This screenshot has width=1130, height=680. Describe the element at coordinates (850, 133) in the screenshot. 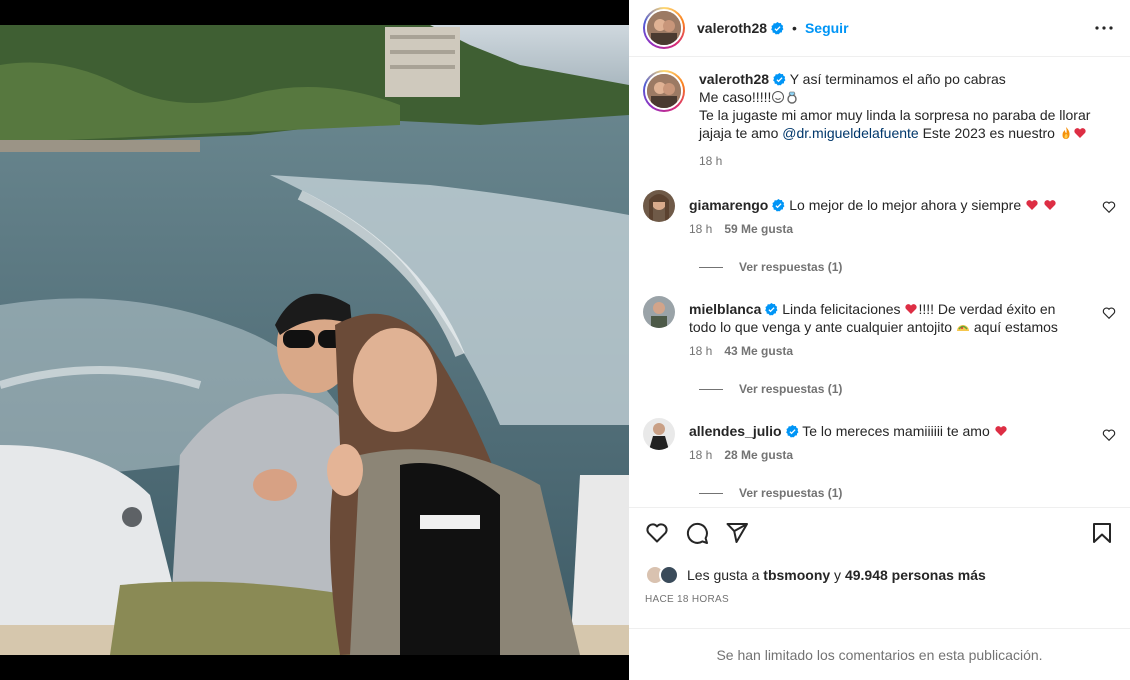

I see `caption-mention-link: @dr.migueldelafuente` at that location.